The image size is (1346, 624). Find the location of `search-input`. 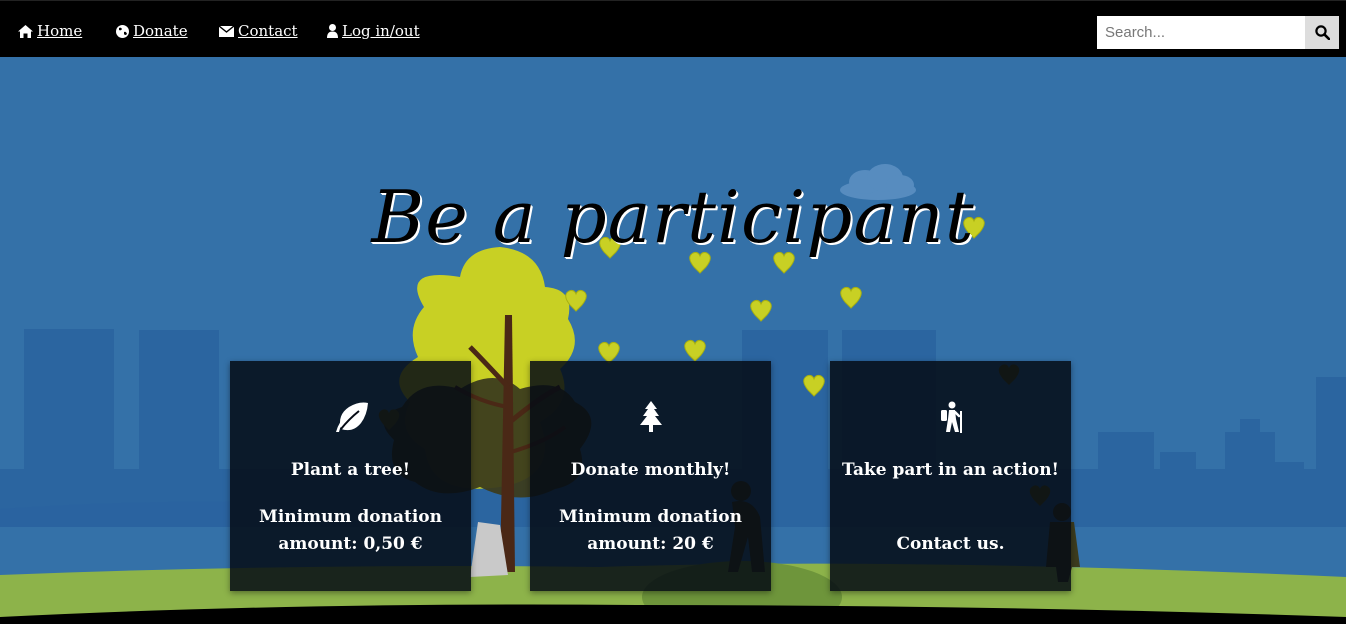

search-input is located at coordinates (1201, 32).